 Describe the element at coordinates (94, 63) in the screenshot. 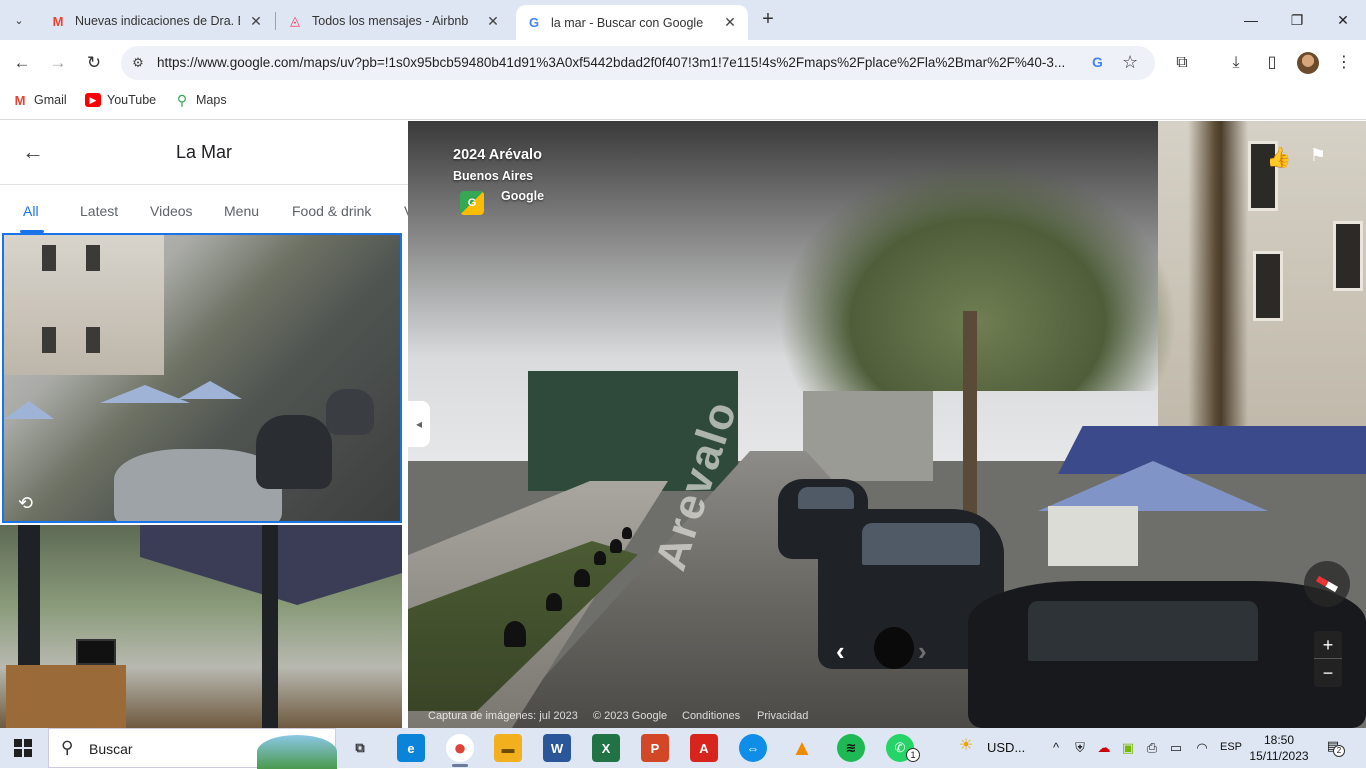

I see `reload-icon: ↻` at that location.